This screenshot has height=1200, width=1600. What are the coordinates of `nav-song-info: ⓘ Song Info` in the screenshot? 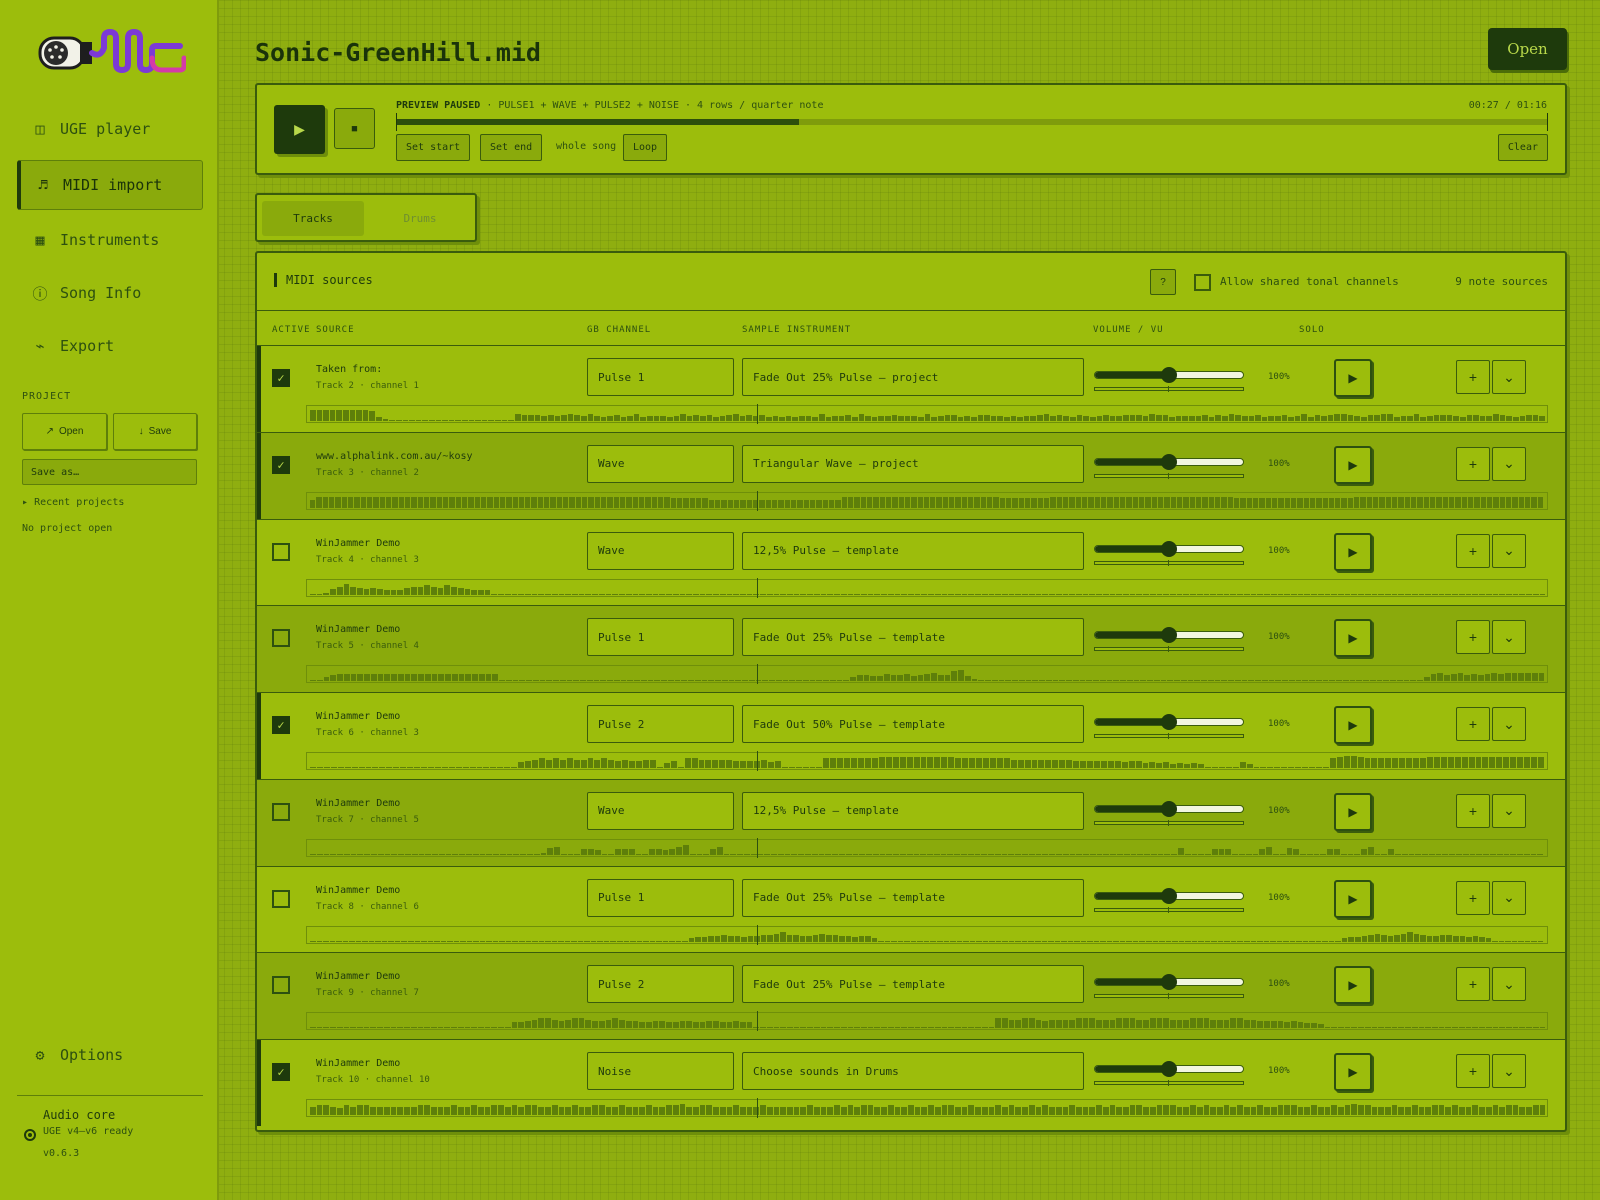 It's located at (110, 293).